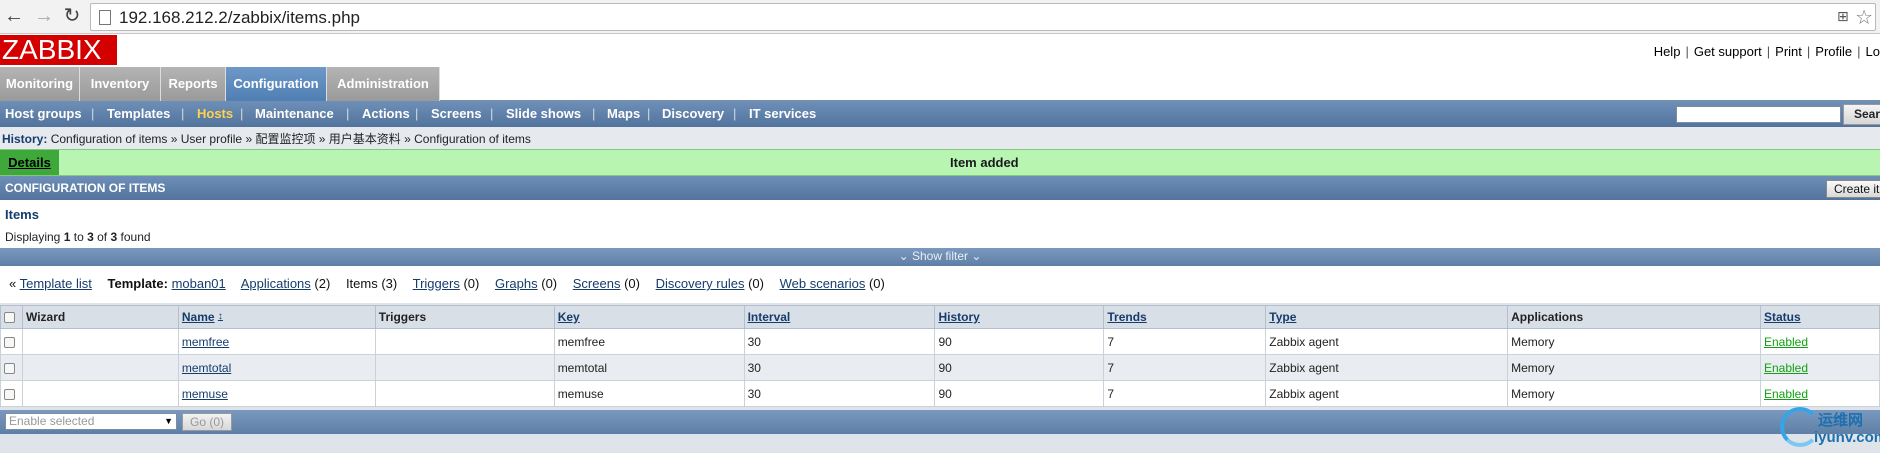 Image resolution: width=1880 pixels, height=453 pixels. I want to click on col-wizard: Wizard, so click(100, 317).